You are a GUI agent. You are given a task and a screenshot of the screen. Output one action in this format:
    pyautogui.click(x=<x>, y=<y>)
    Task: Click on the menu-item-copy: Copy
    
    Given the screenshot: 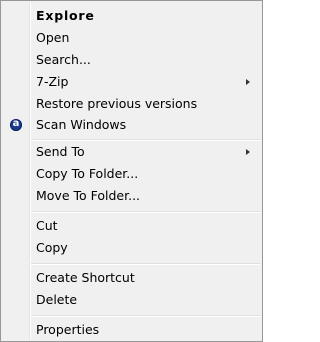 What is the action you would take?
    pyautogui.click(x=131, y=248)
    